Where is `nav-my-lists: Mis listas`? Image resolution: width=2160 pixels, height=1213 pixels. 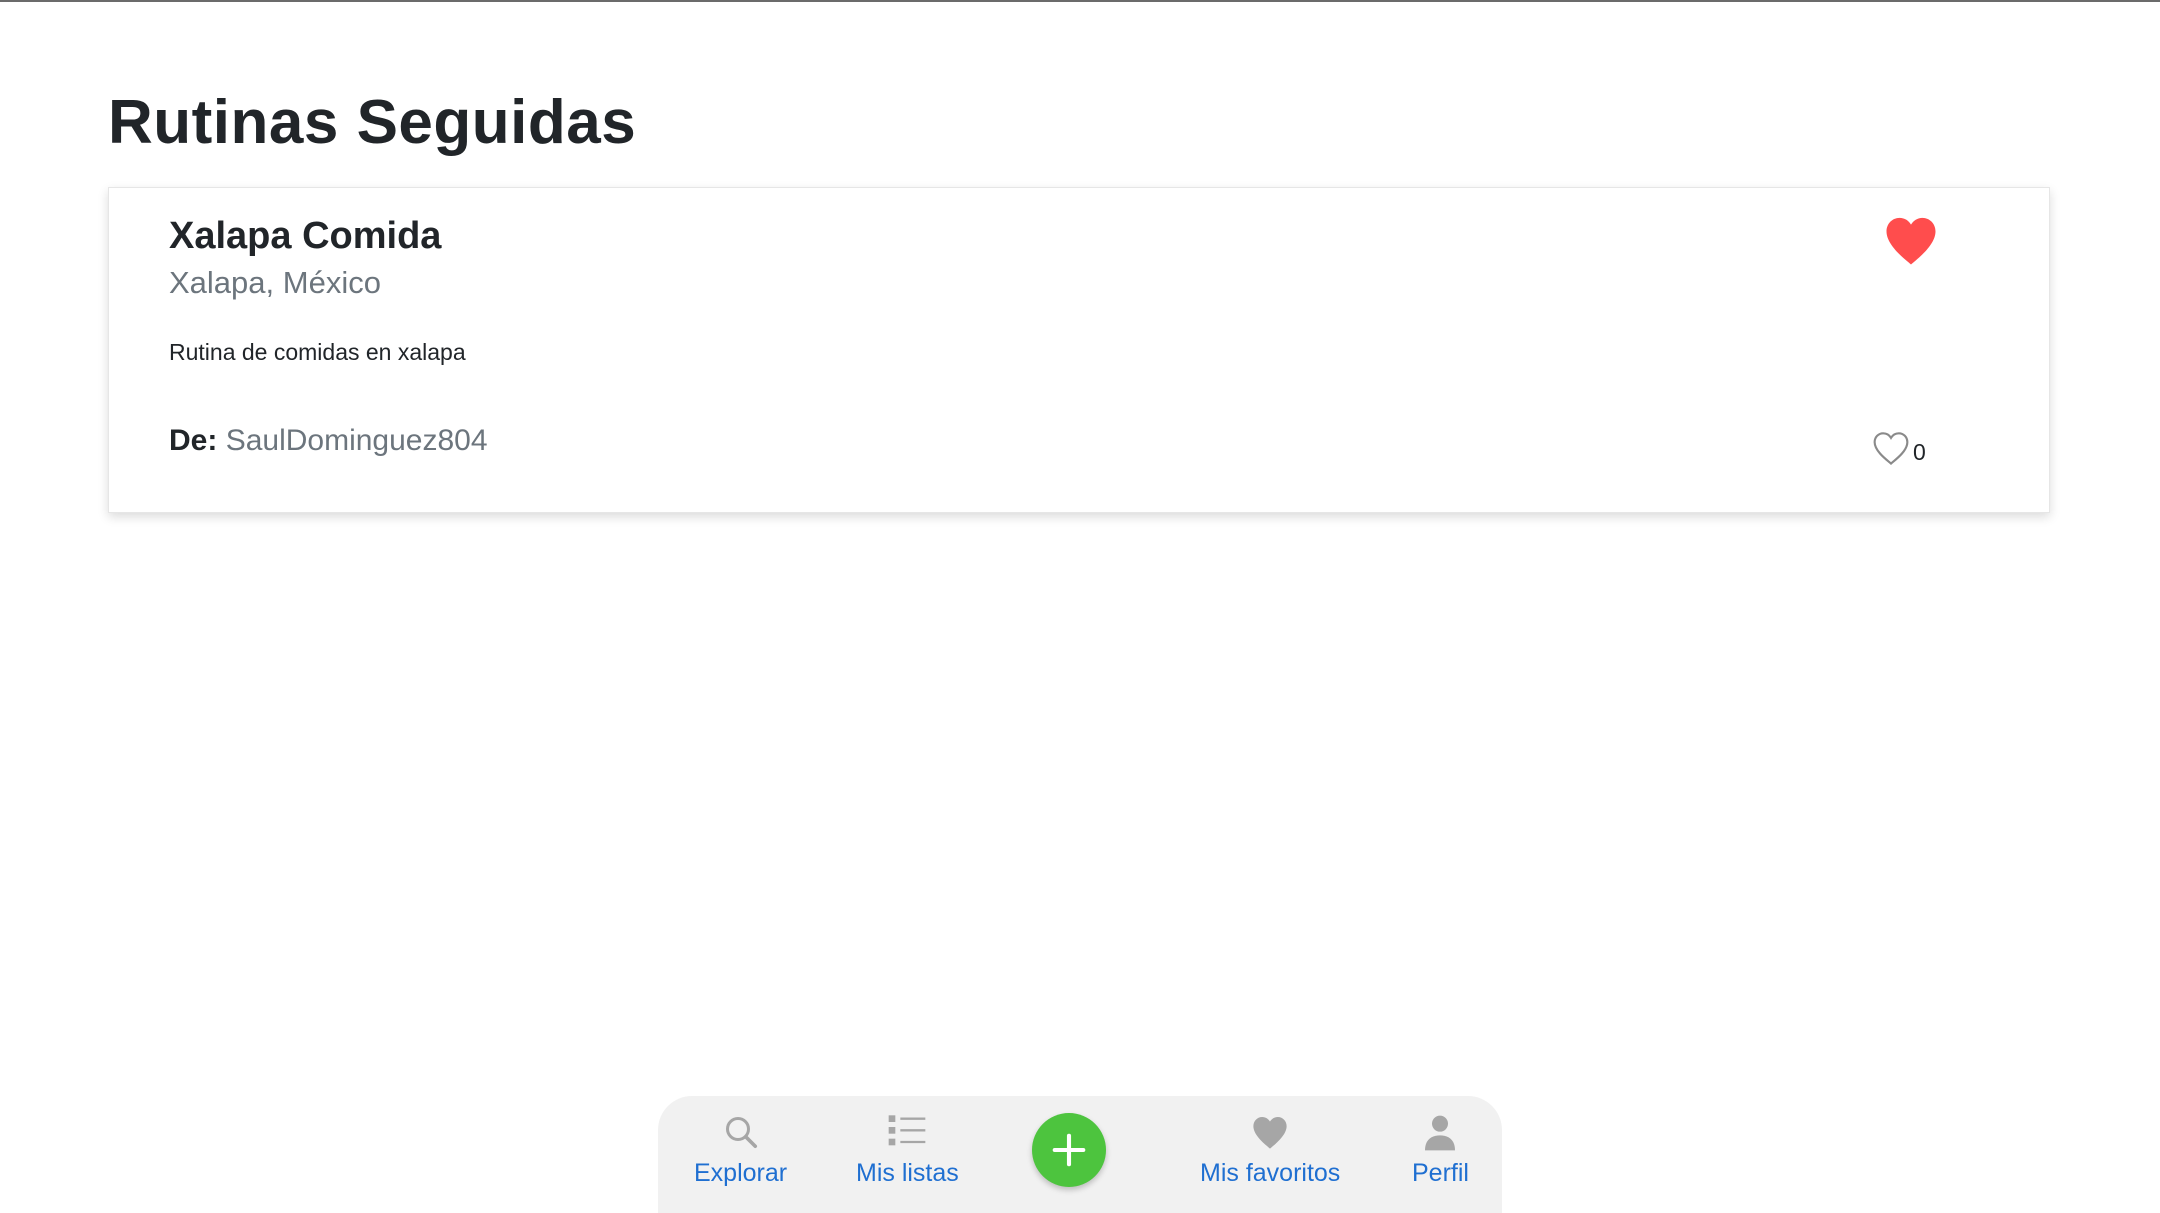 nav-my-lists: Mis listas is located at coordinates (907, 1149).